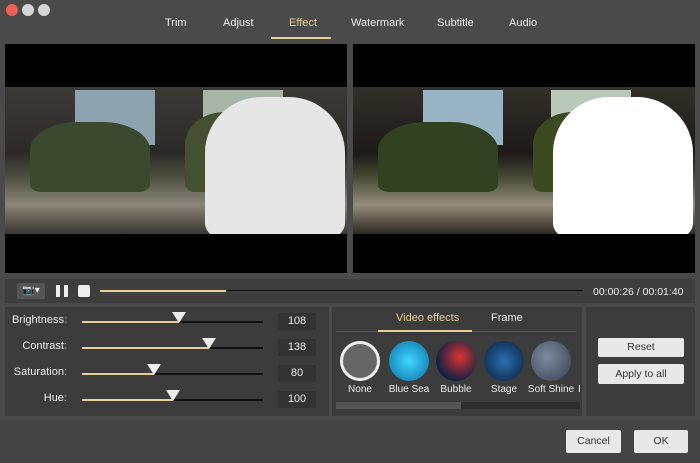 The width and height of the screenshot is (700, 463). I want to click on effect-partial-label: I, so click(579, 389).